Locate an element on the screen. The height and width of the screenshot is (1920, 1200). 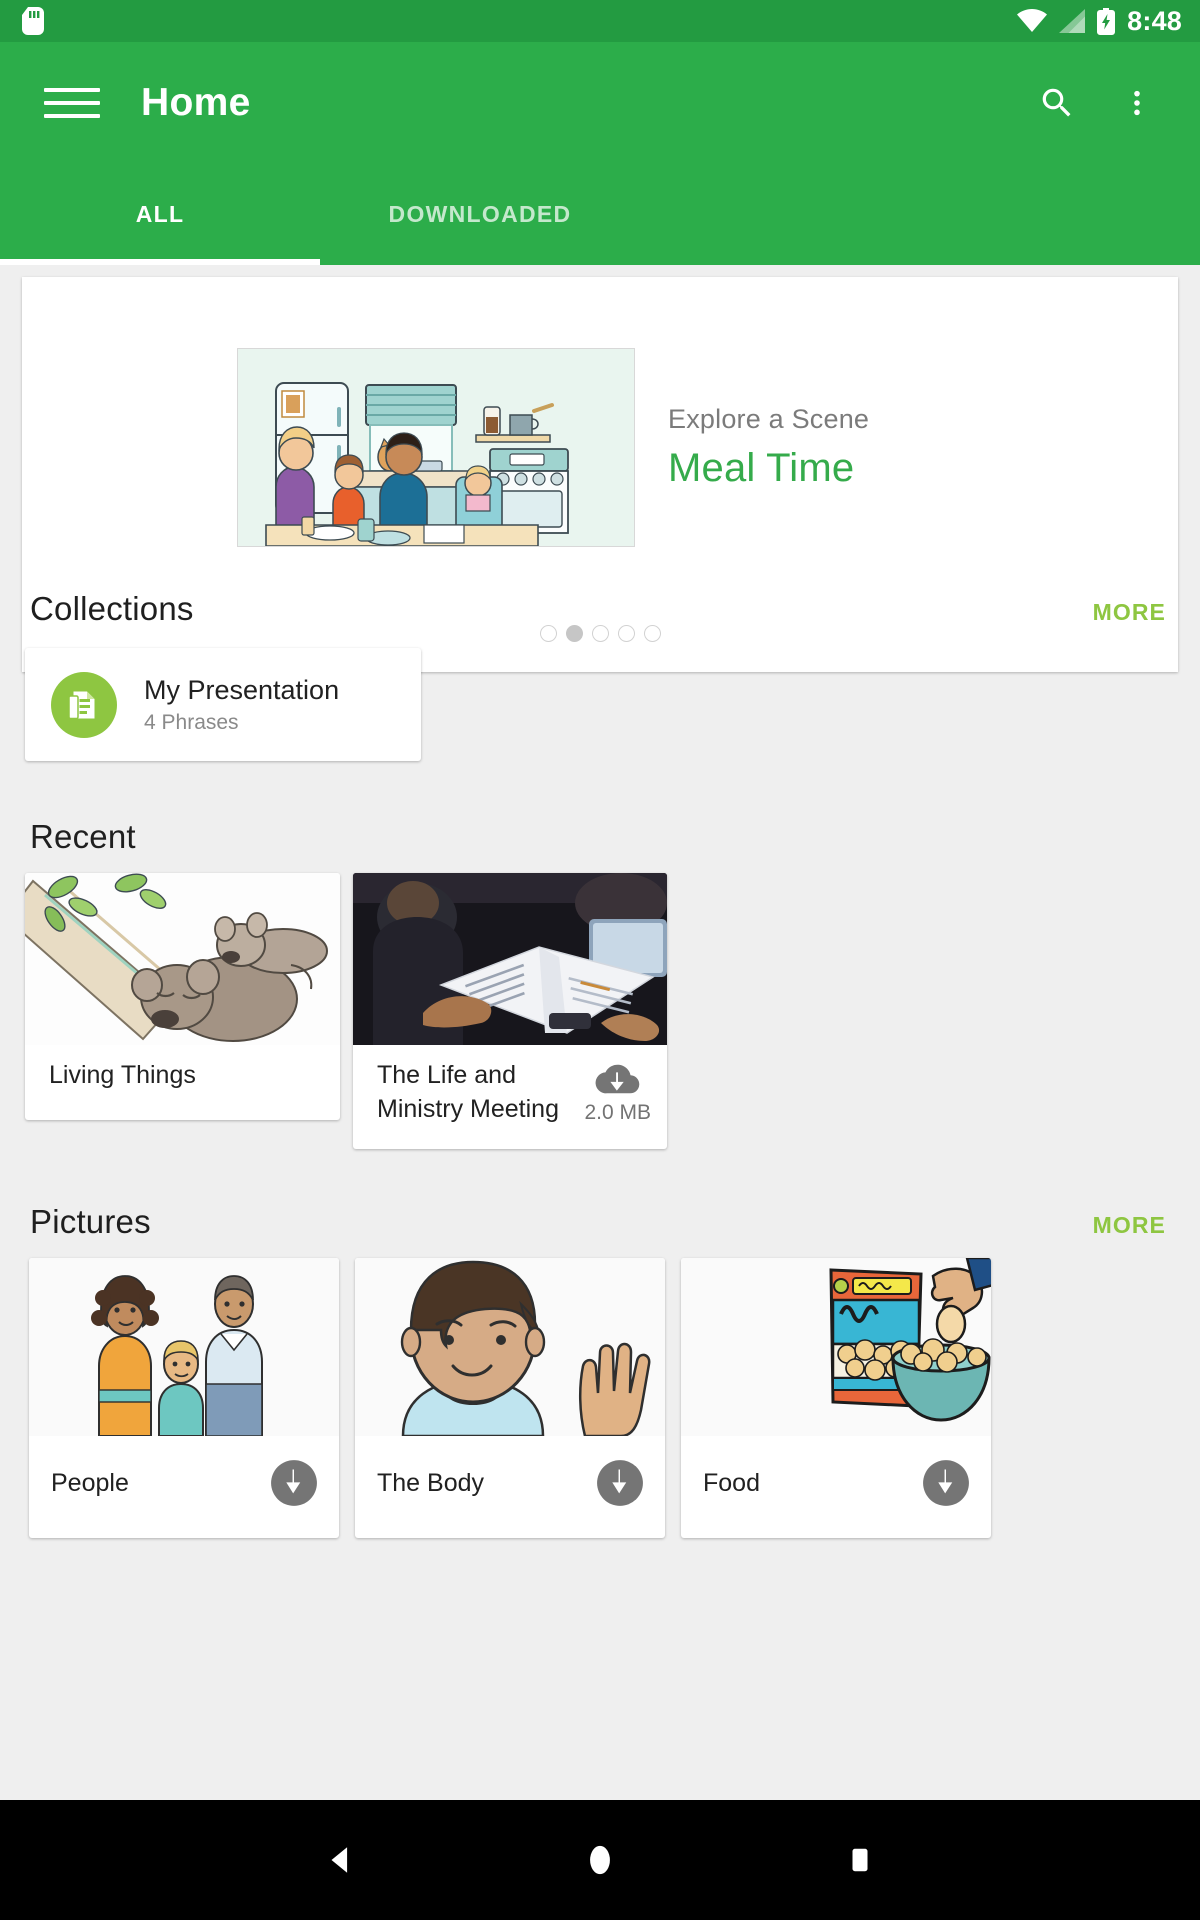
wifi-icon is located at coordinates (1032, 21).